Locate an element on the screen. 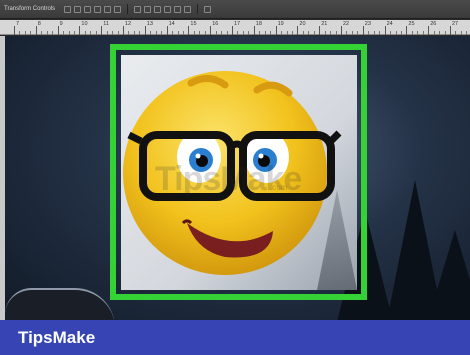 Image resolution: width=470 pixels, height=355 pixels. ruler-label: 12 is located at coordinates (128, 24).